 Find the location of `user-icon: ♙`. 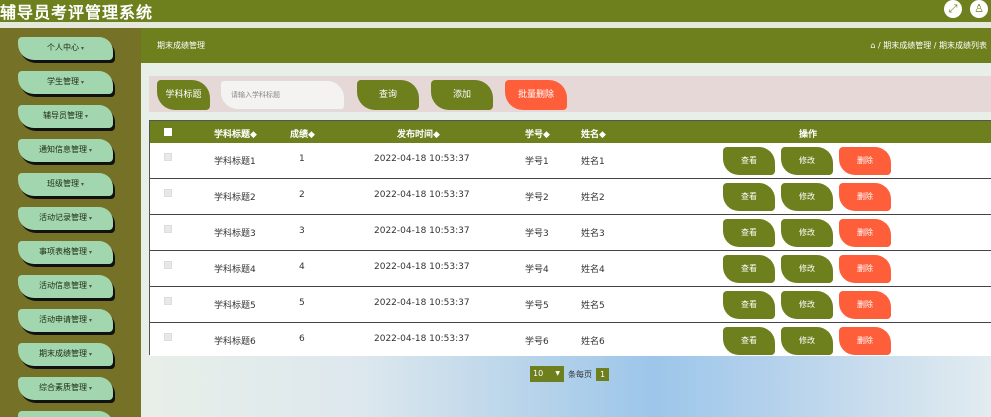

user-icon: ♙ is located at coordinates (979, 9).